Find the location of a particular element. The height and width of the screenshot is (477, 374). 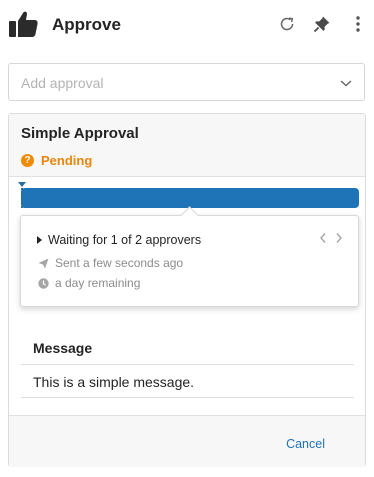

message-label: Message is located at coordinates (63, 348).